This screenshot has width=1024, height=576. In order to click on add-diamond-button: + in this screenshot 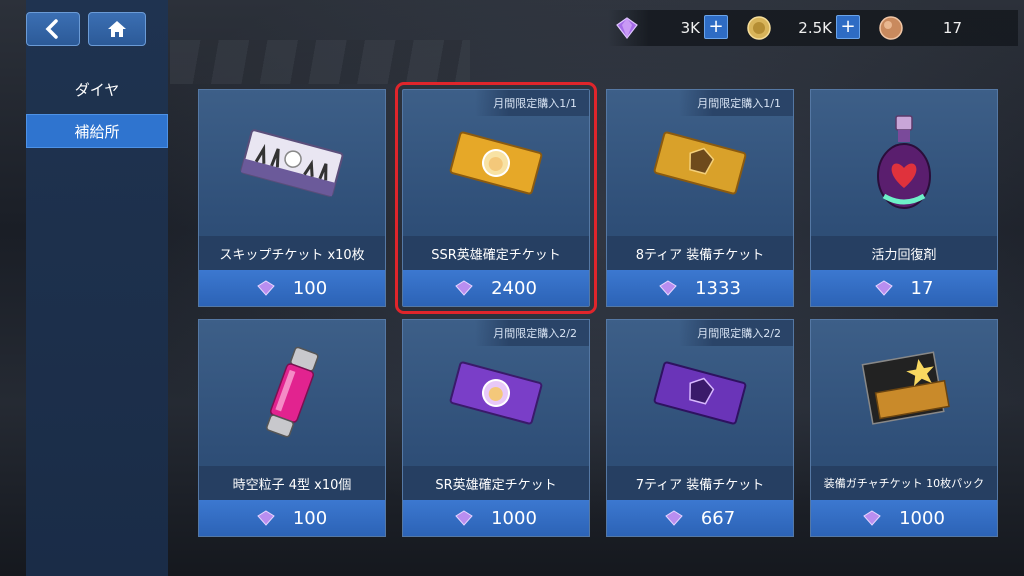, I will do `click(716, 27)`.